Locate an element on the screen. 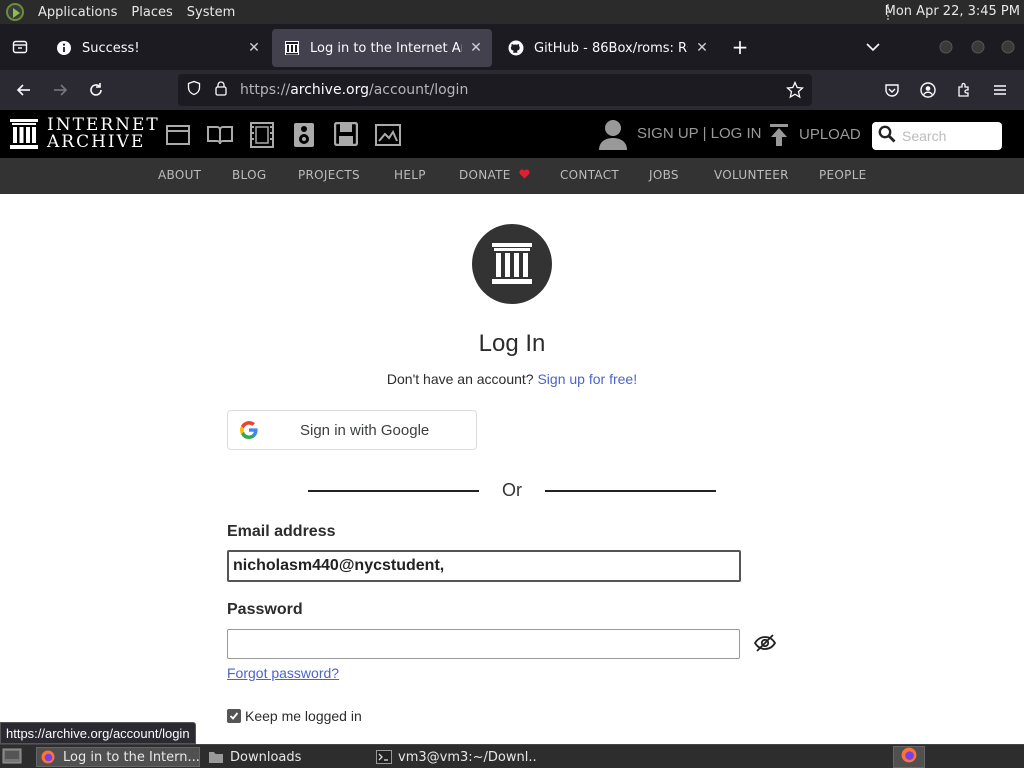 The image size is (1024, 768). url-text: https://archive.org/account/login is located at coordinates (354, 90).